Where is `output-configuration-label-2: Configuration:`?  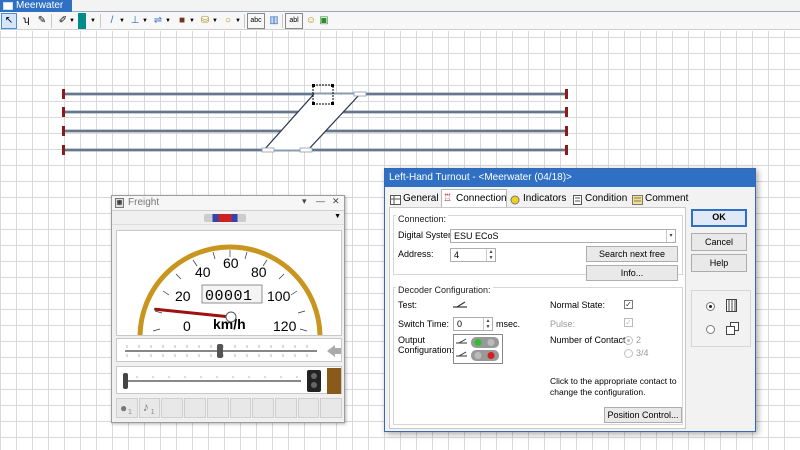 output-configuration-label-2: Configuration: is located at coordinates (426, 350).